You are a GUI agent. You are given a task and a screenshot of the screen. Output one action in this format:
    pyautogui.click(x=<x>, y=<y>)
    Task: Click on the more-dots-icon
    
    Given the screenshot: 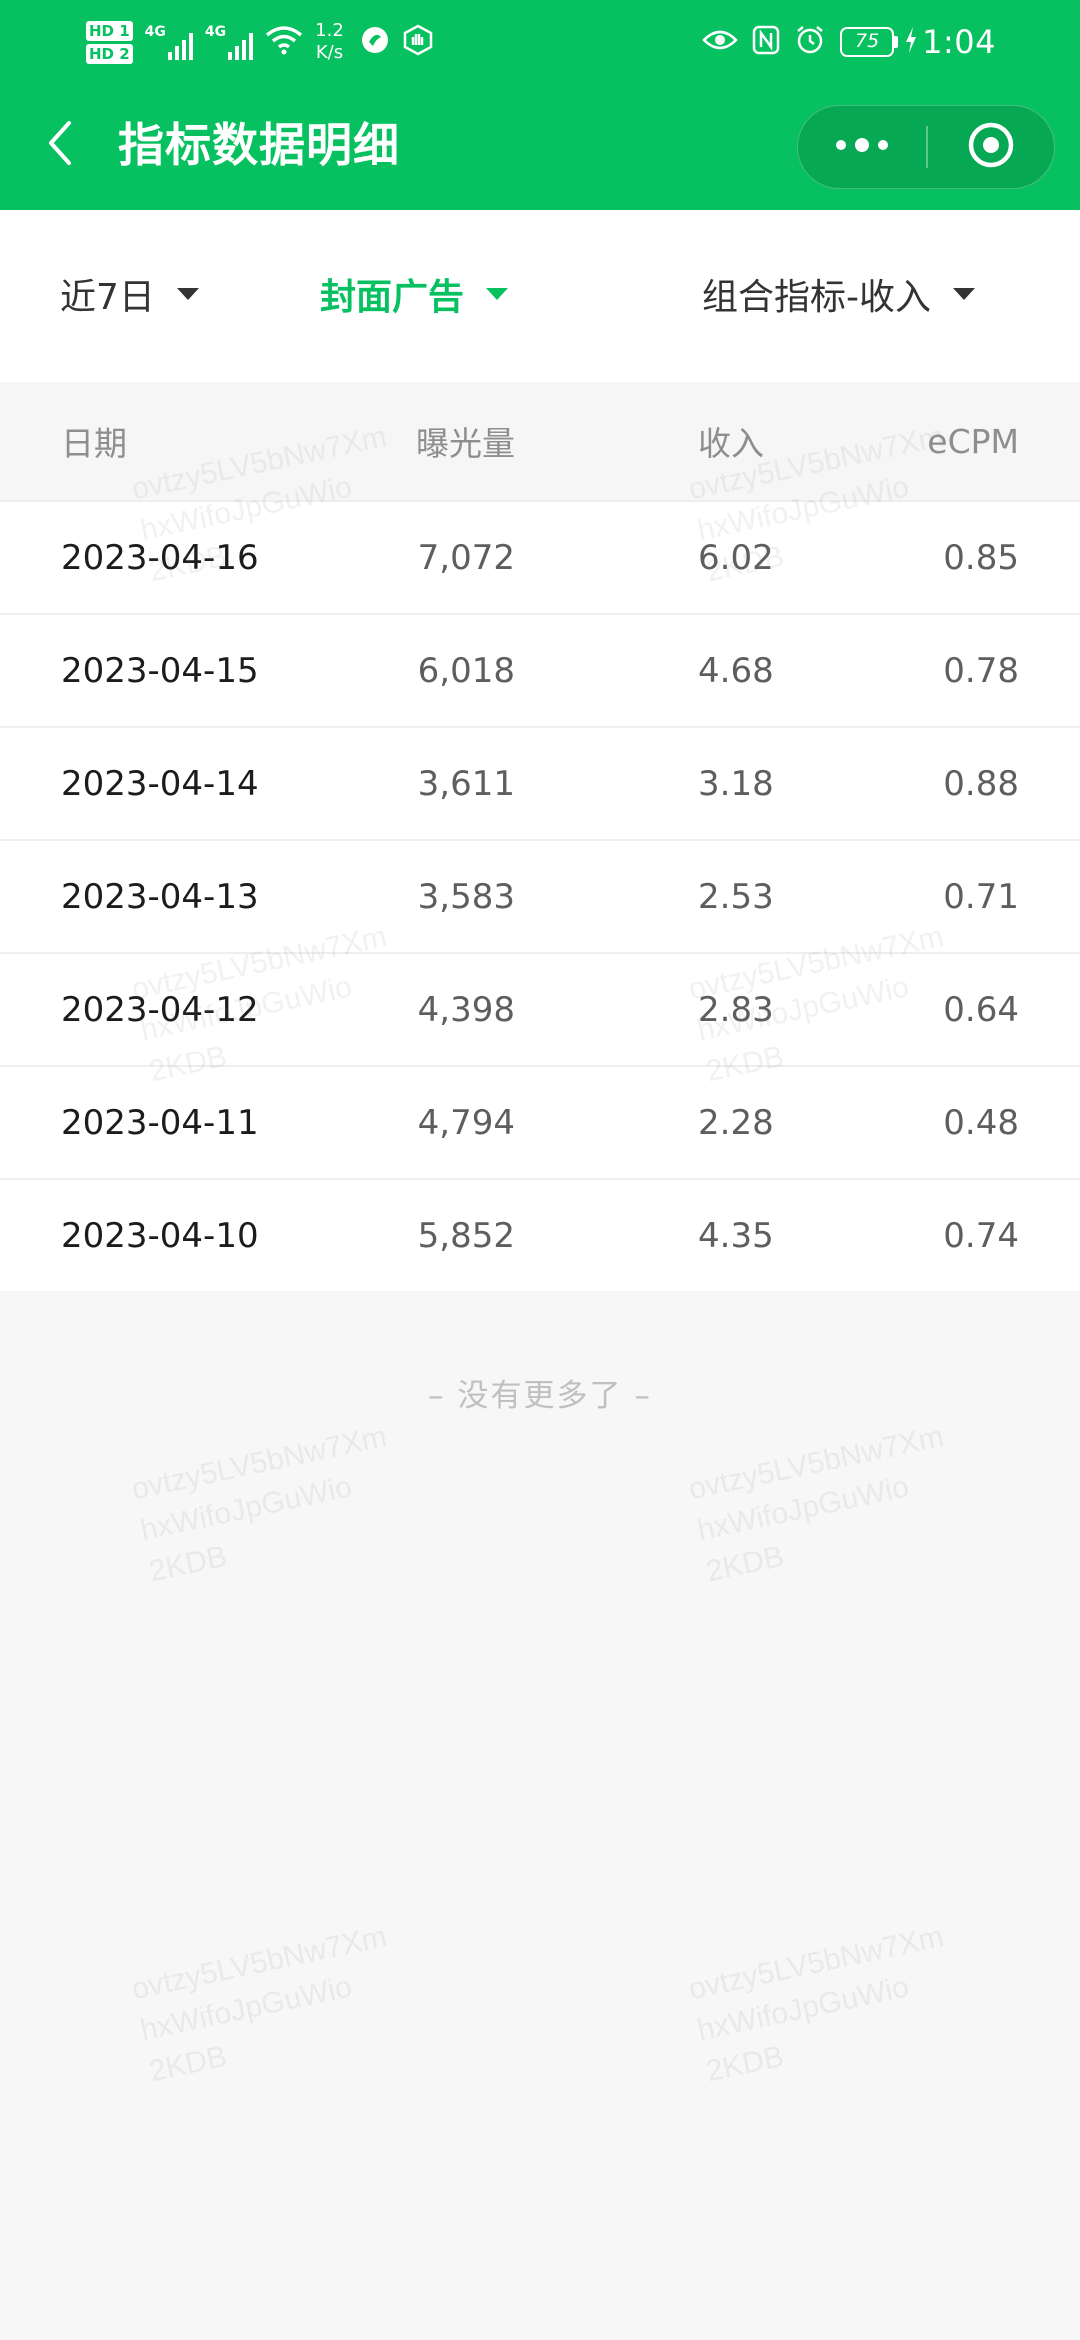 What is the action you would take?
    pyautogui.click(x=862, y=147)
    